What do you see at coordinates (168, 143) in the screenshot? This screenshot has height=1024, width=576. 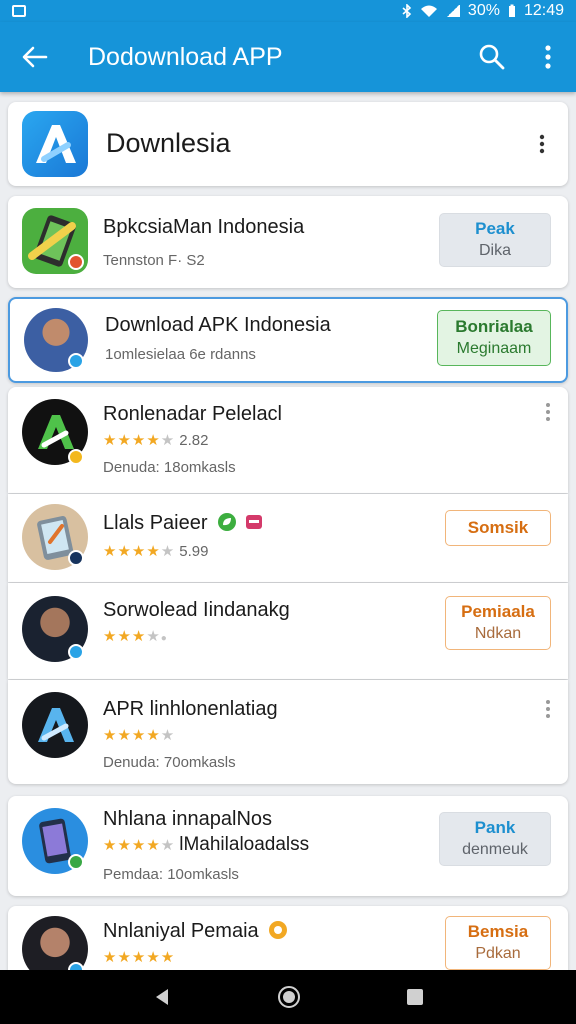 I see `featured-app-name: Downlesia` at bounding box center [168, 143].